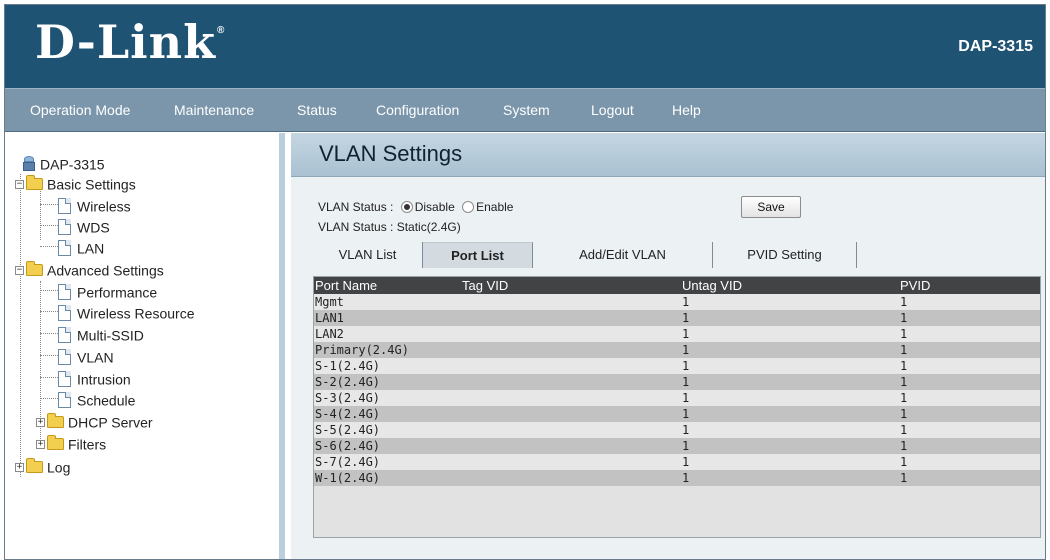 The image size is (1050, 560). I want to click on tree-dhcp-server: + DHCP Server, so click(94, 421).